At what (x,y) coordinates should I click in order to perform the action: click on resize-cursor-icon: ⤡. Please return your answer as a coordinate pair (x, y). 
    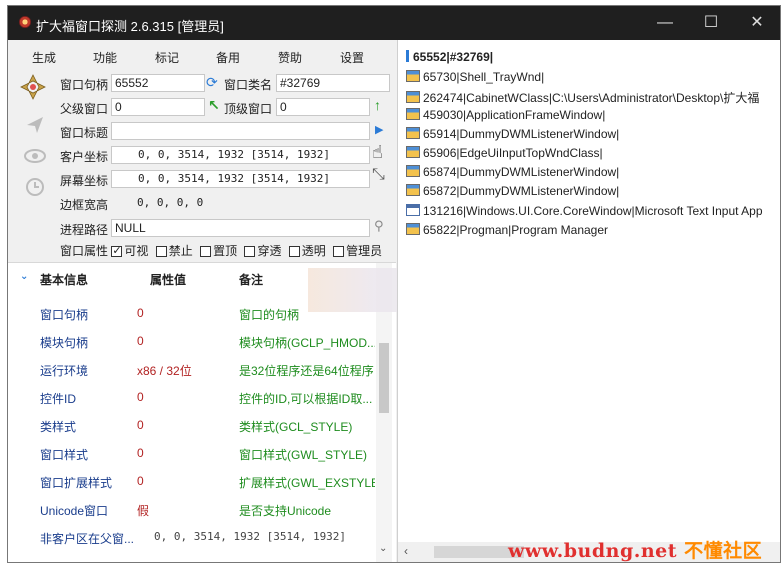
    Looking at the image, I should click on (378, 175).